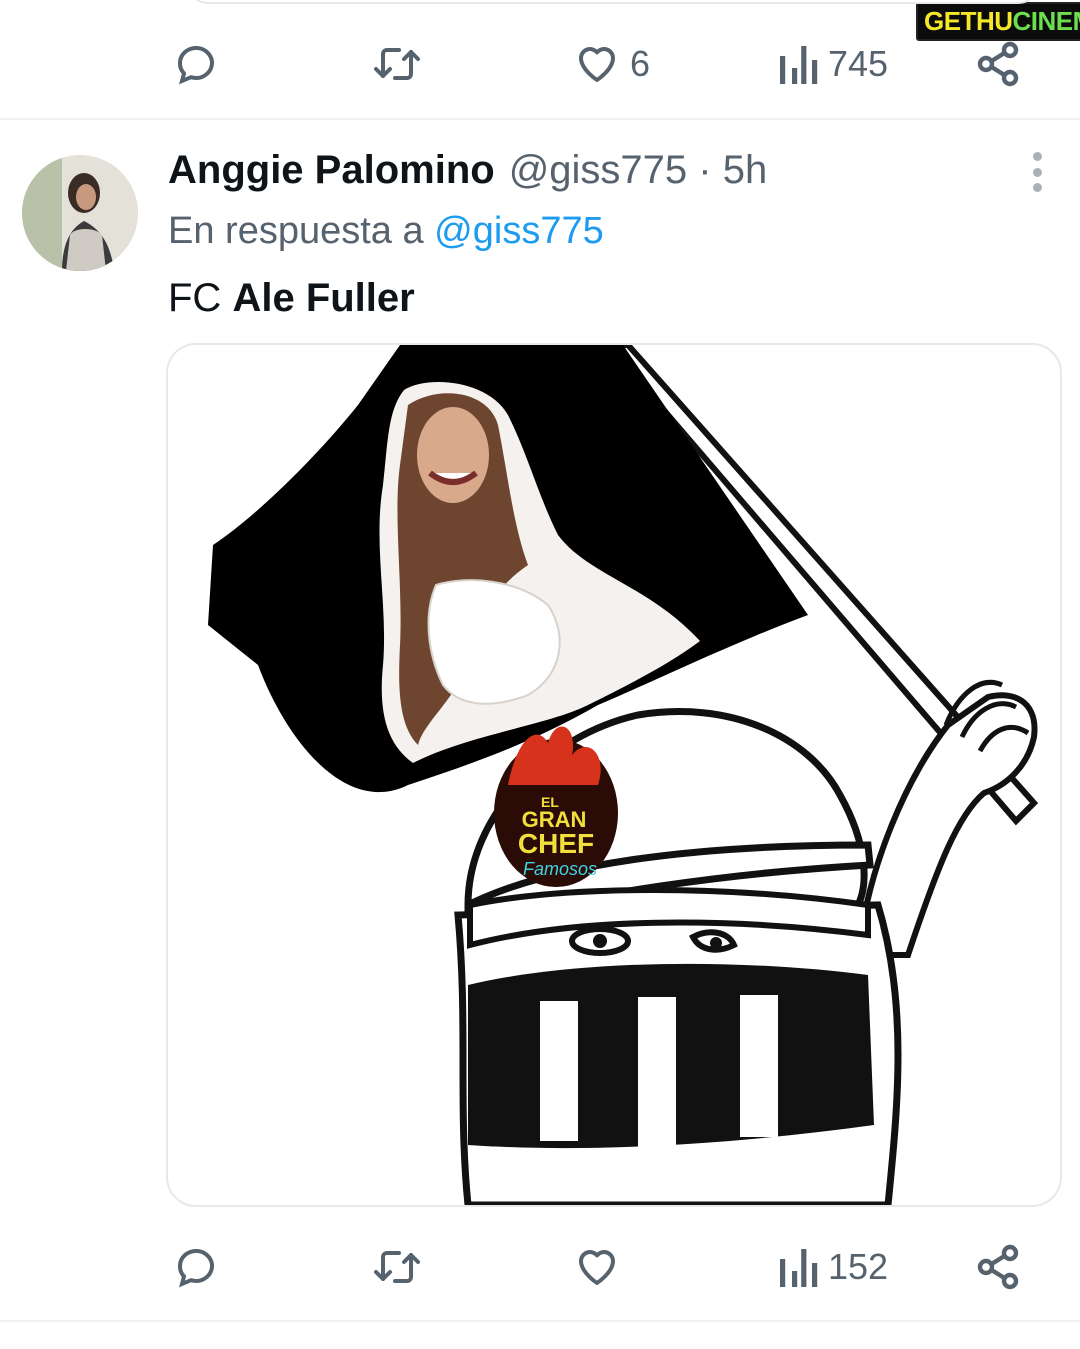  I want to click on avatar, so click(80, 213).